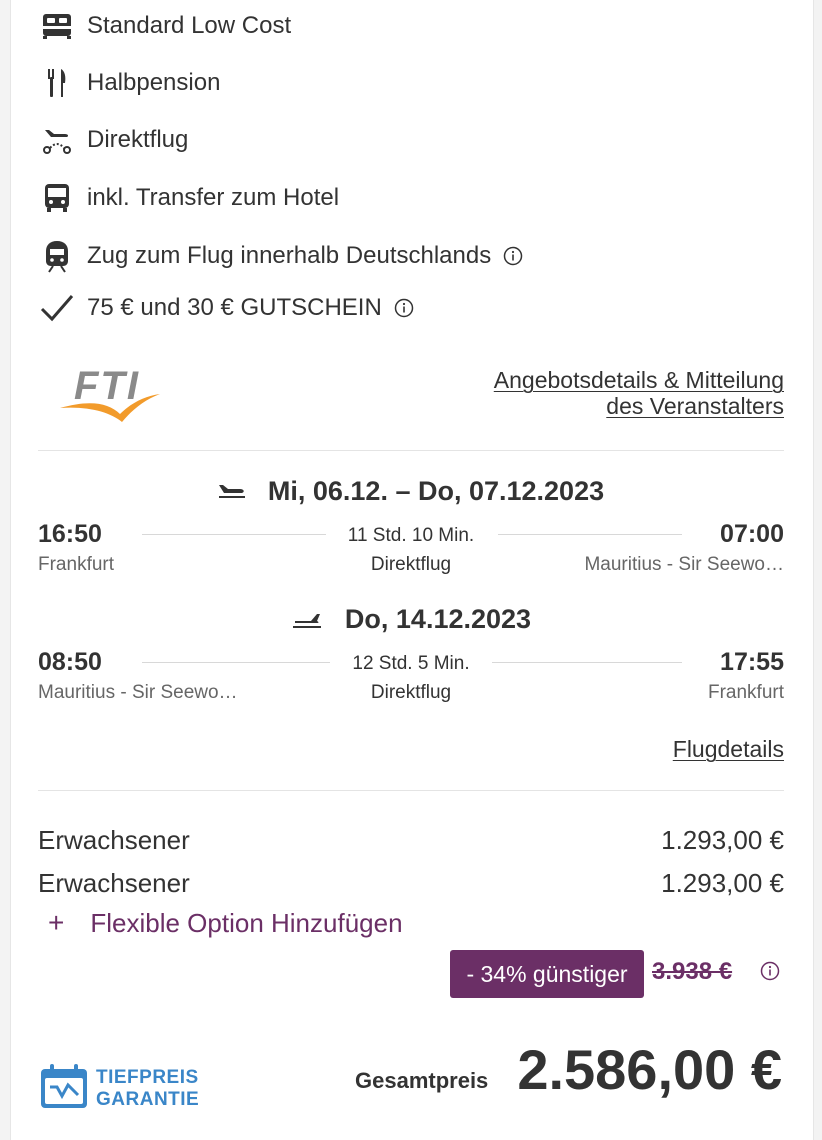 The width and height of the screenshot is (822, 1140). What do you see at coordinates (70, 534) in the screenshot?
I see `outbound-depart-time: 16:50` at bounding box center [70, 534].